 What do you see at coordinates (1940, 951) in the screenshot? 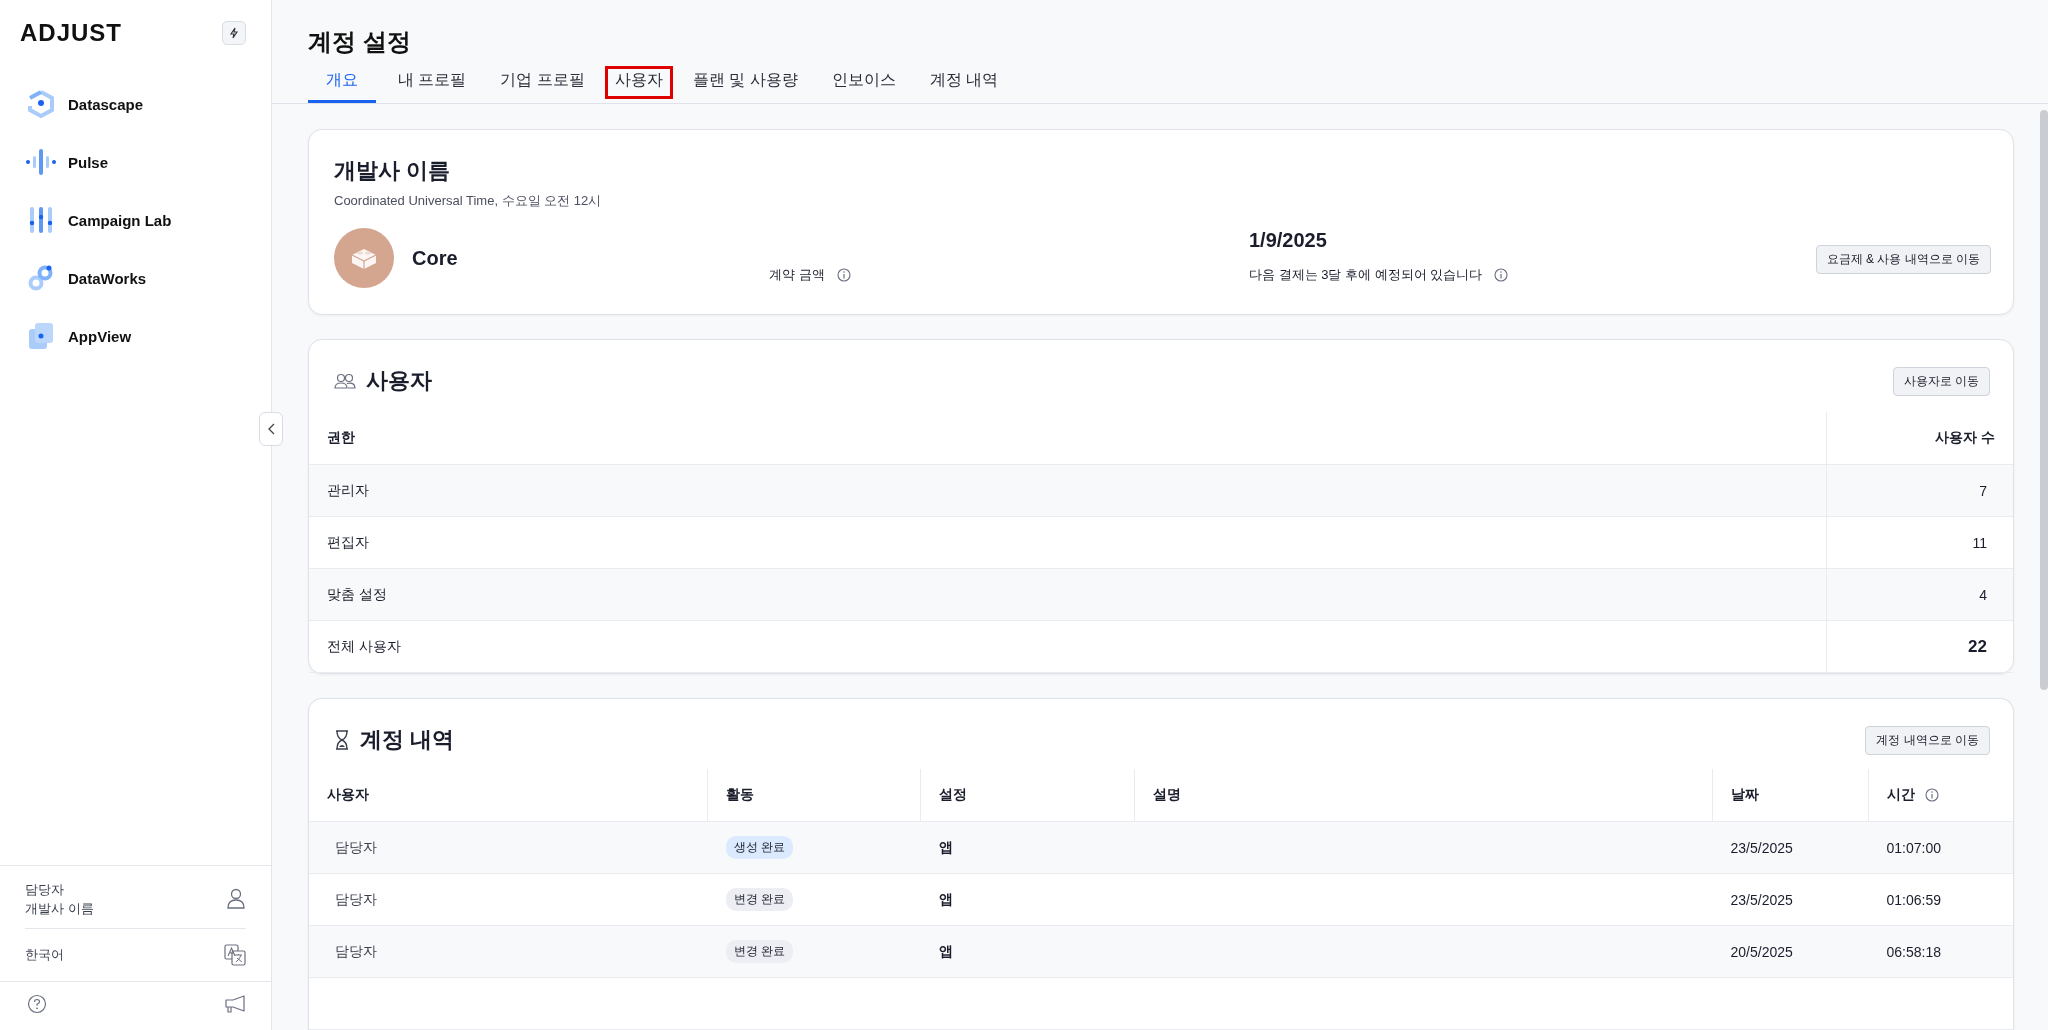
I see `table-cell: 06:58:18` at bounding box center [1940, 951].